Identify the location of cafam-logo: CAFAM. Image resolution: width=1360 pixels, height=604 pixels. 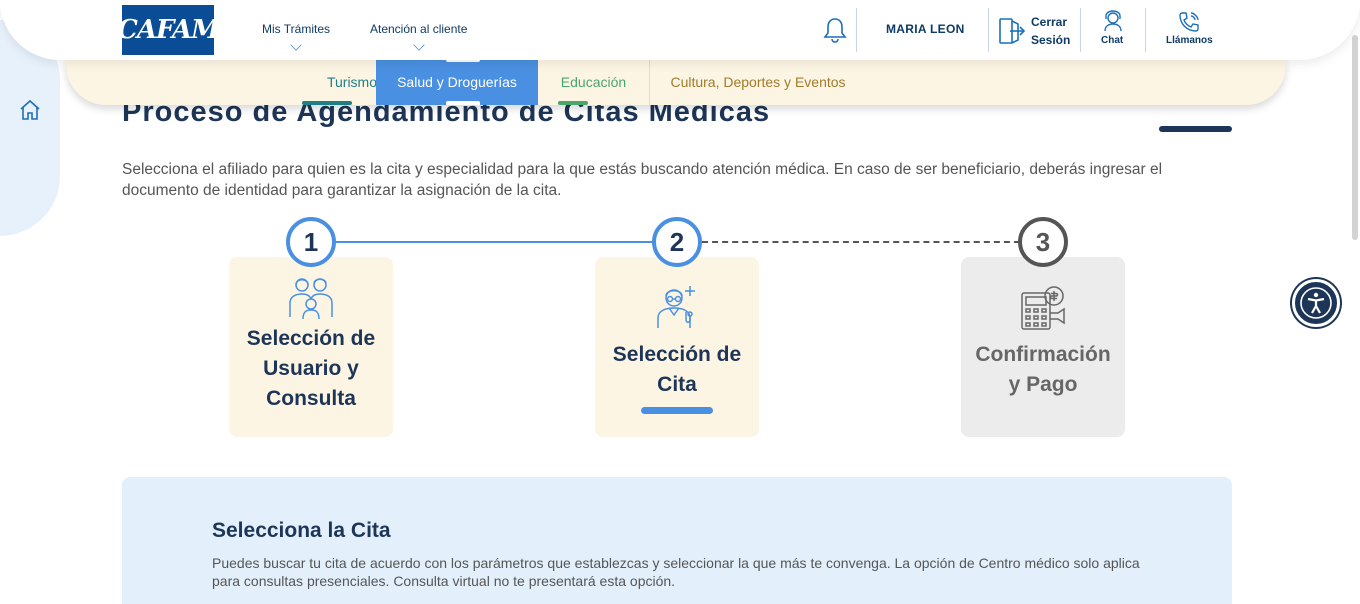
(168, 30).